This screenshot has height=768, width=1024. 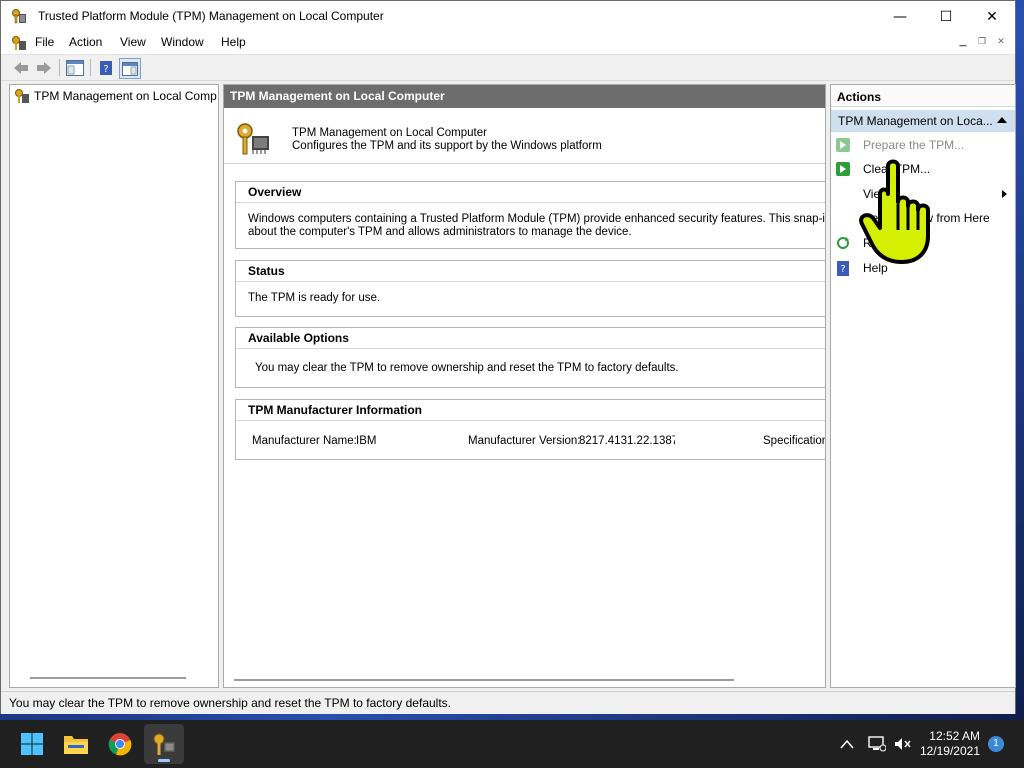 I want to click on manufacturer-name-value: IBM, so click(x=366, y=441).